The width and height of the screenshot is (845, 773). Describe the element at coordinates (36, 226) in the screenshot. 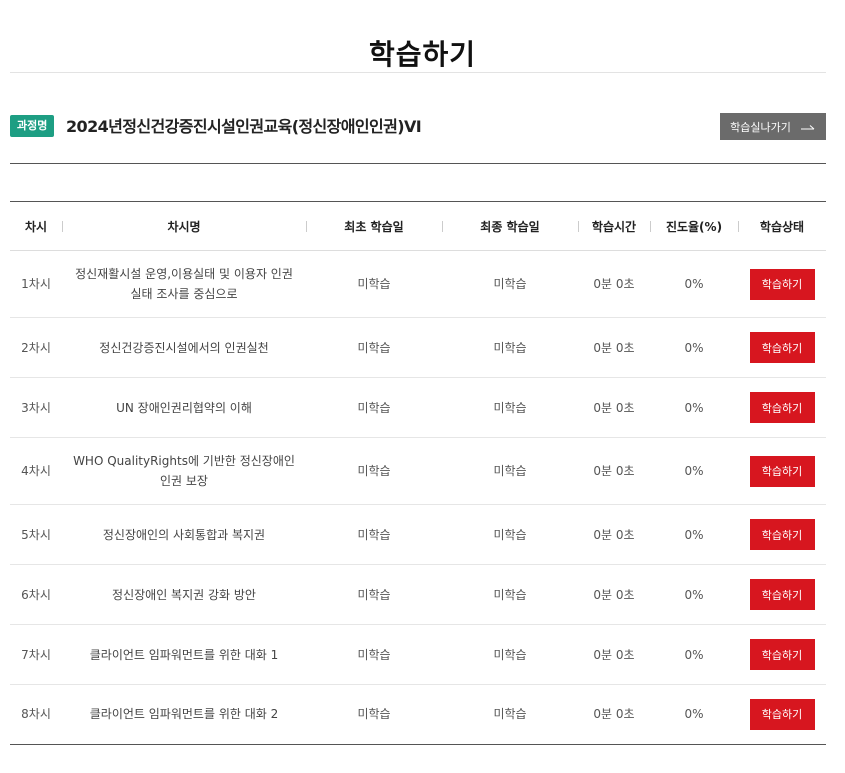

I see `header-session: 차시` at that location.